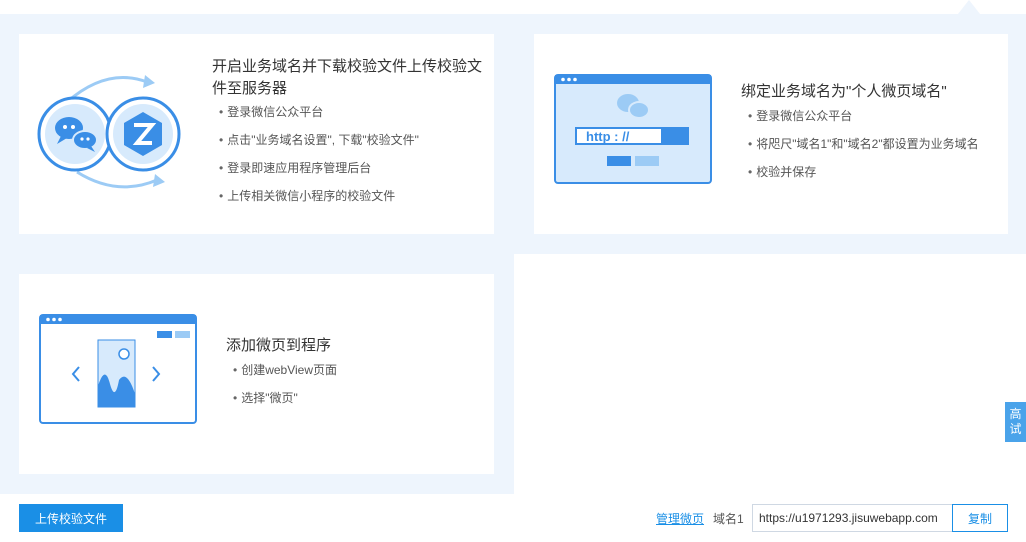 This screenshot has width=1026, height=542. I want to click on wechat-zhichi-logo-icon, so click(109, 132).